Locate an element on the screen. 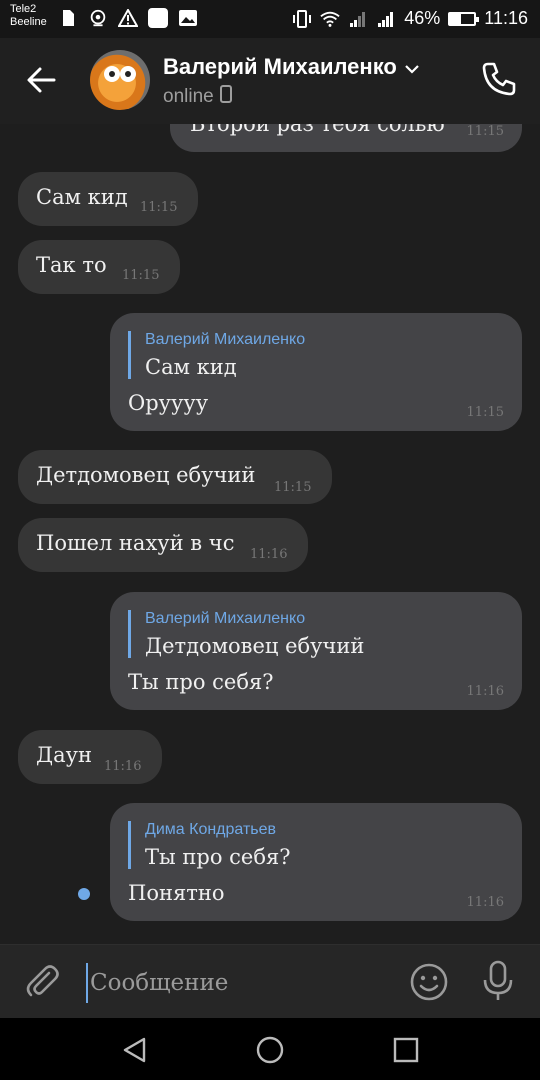  status-bar: Tele2 Beeline 46% 11:16 is located at coordinates (270, 19).